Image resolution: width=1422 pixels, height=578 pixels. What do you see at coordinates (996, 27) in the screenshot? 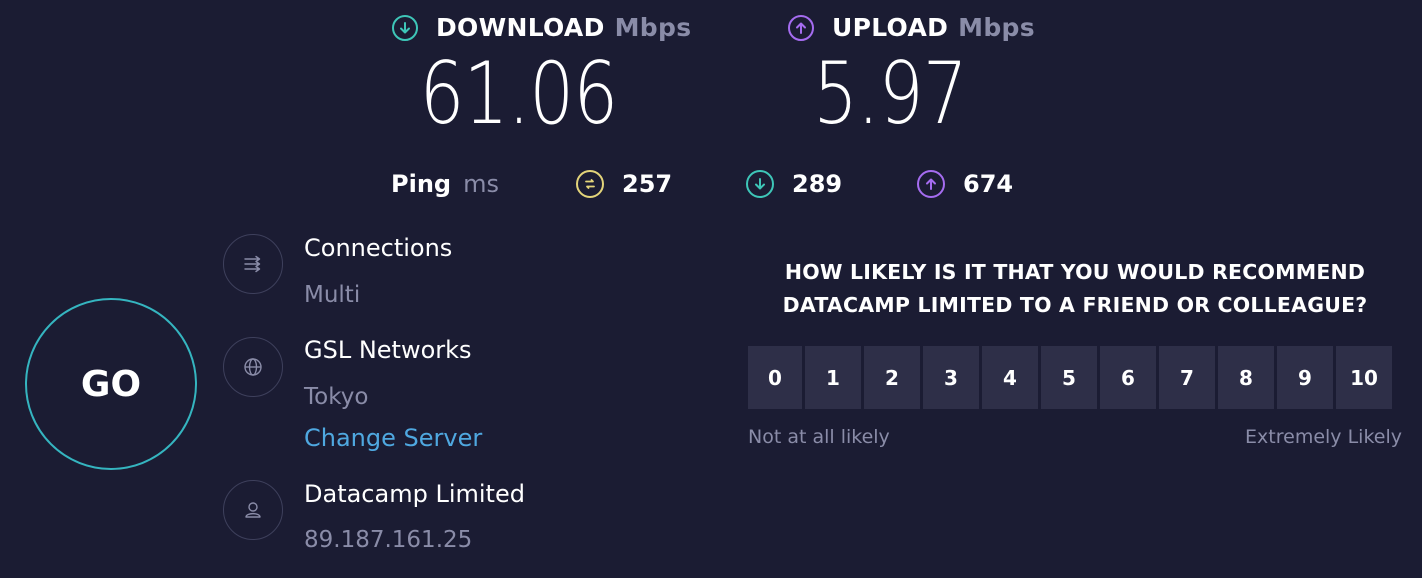
I see `upload-unit: Mbps` at bounding box center [996, 27].